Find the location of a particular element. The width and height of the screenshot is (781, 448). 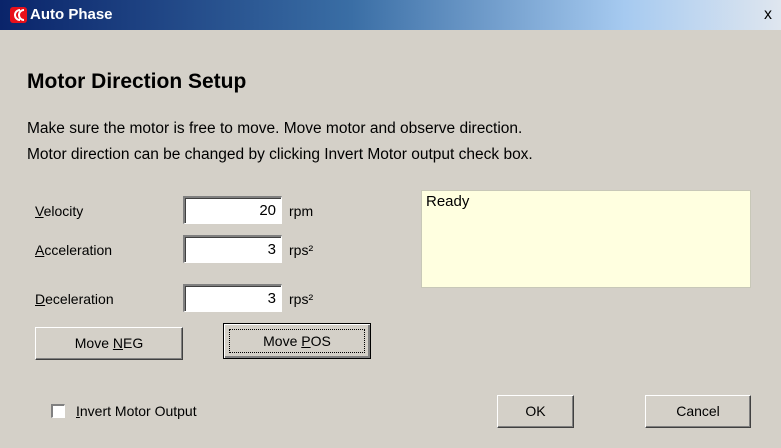

deceleration-label-accelerator: D is located at coordinates (40, 299).